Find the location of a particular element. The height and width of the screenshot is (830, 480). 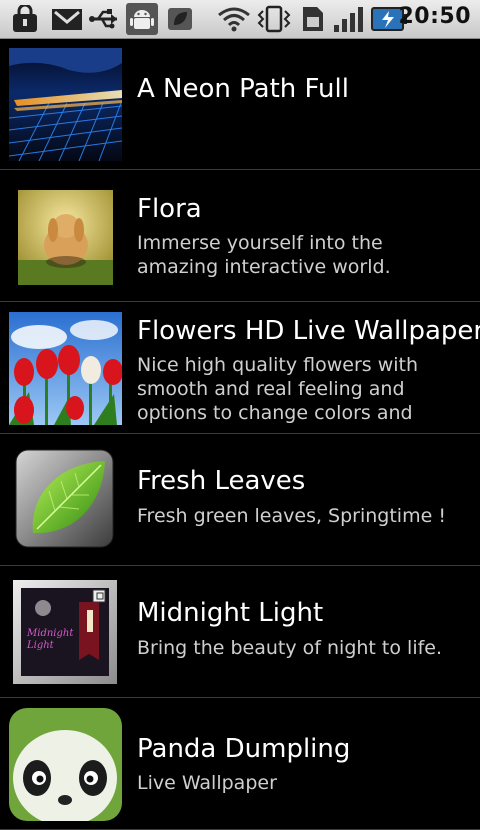

neon-path-thumbnail is located at coordinates (65, 104).